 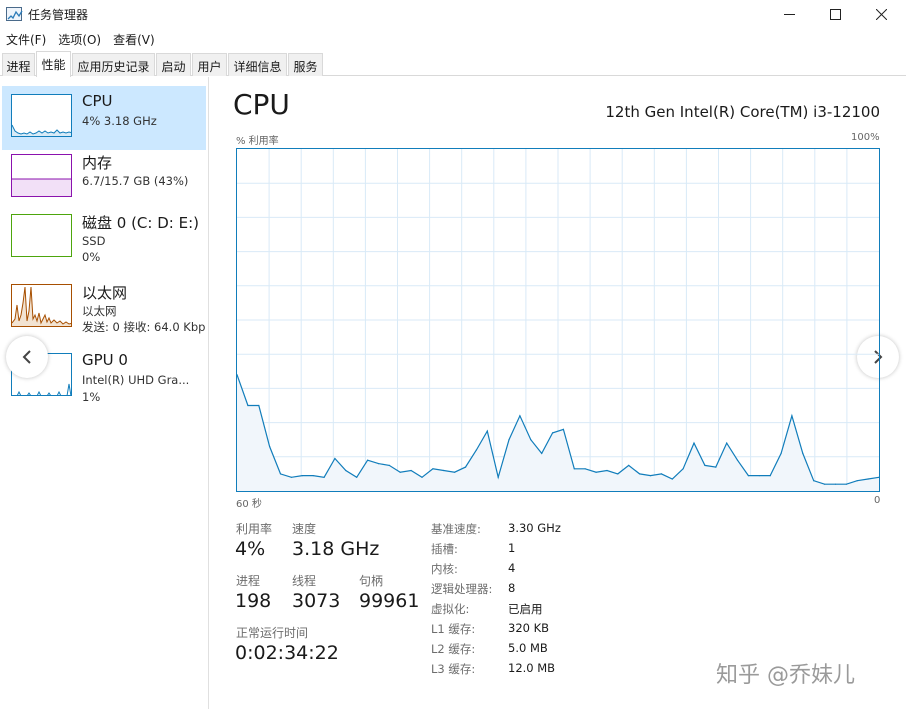 What do you see at coordinates (94, 241) in the screenshot?
I see `resource-type: SSD` at bounding box center [94, 241].